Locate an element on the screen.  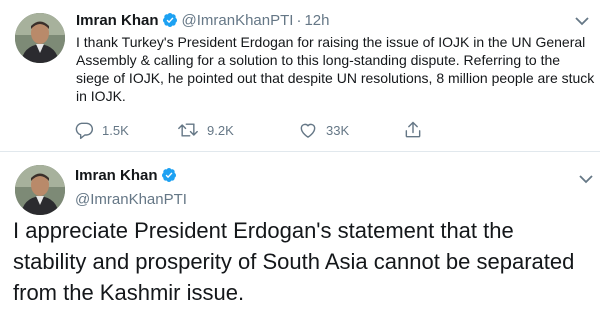
like-count: 33K is located at coordinates (338, 130).